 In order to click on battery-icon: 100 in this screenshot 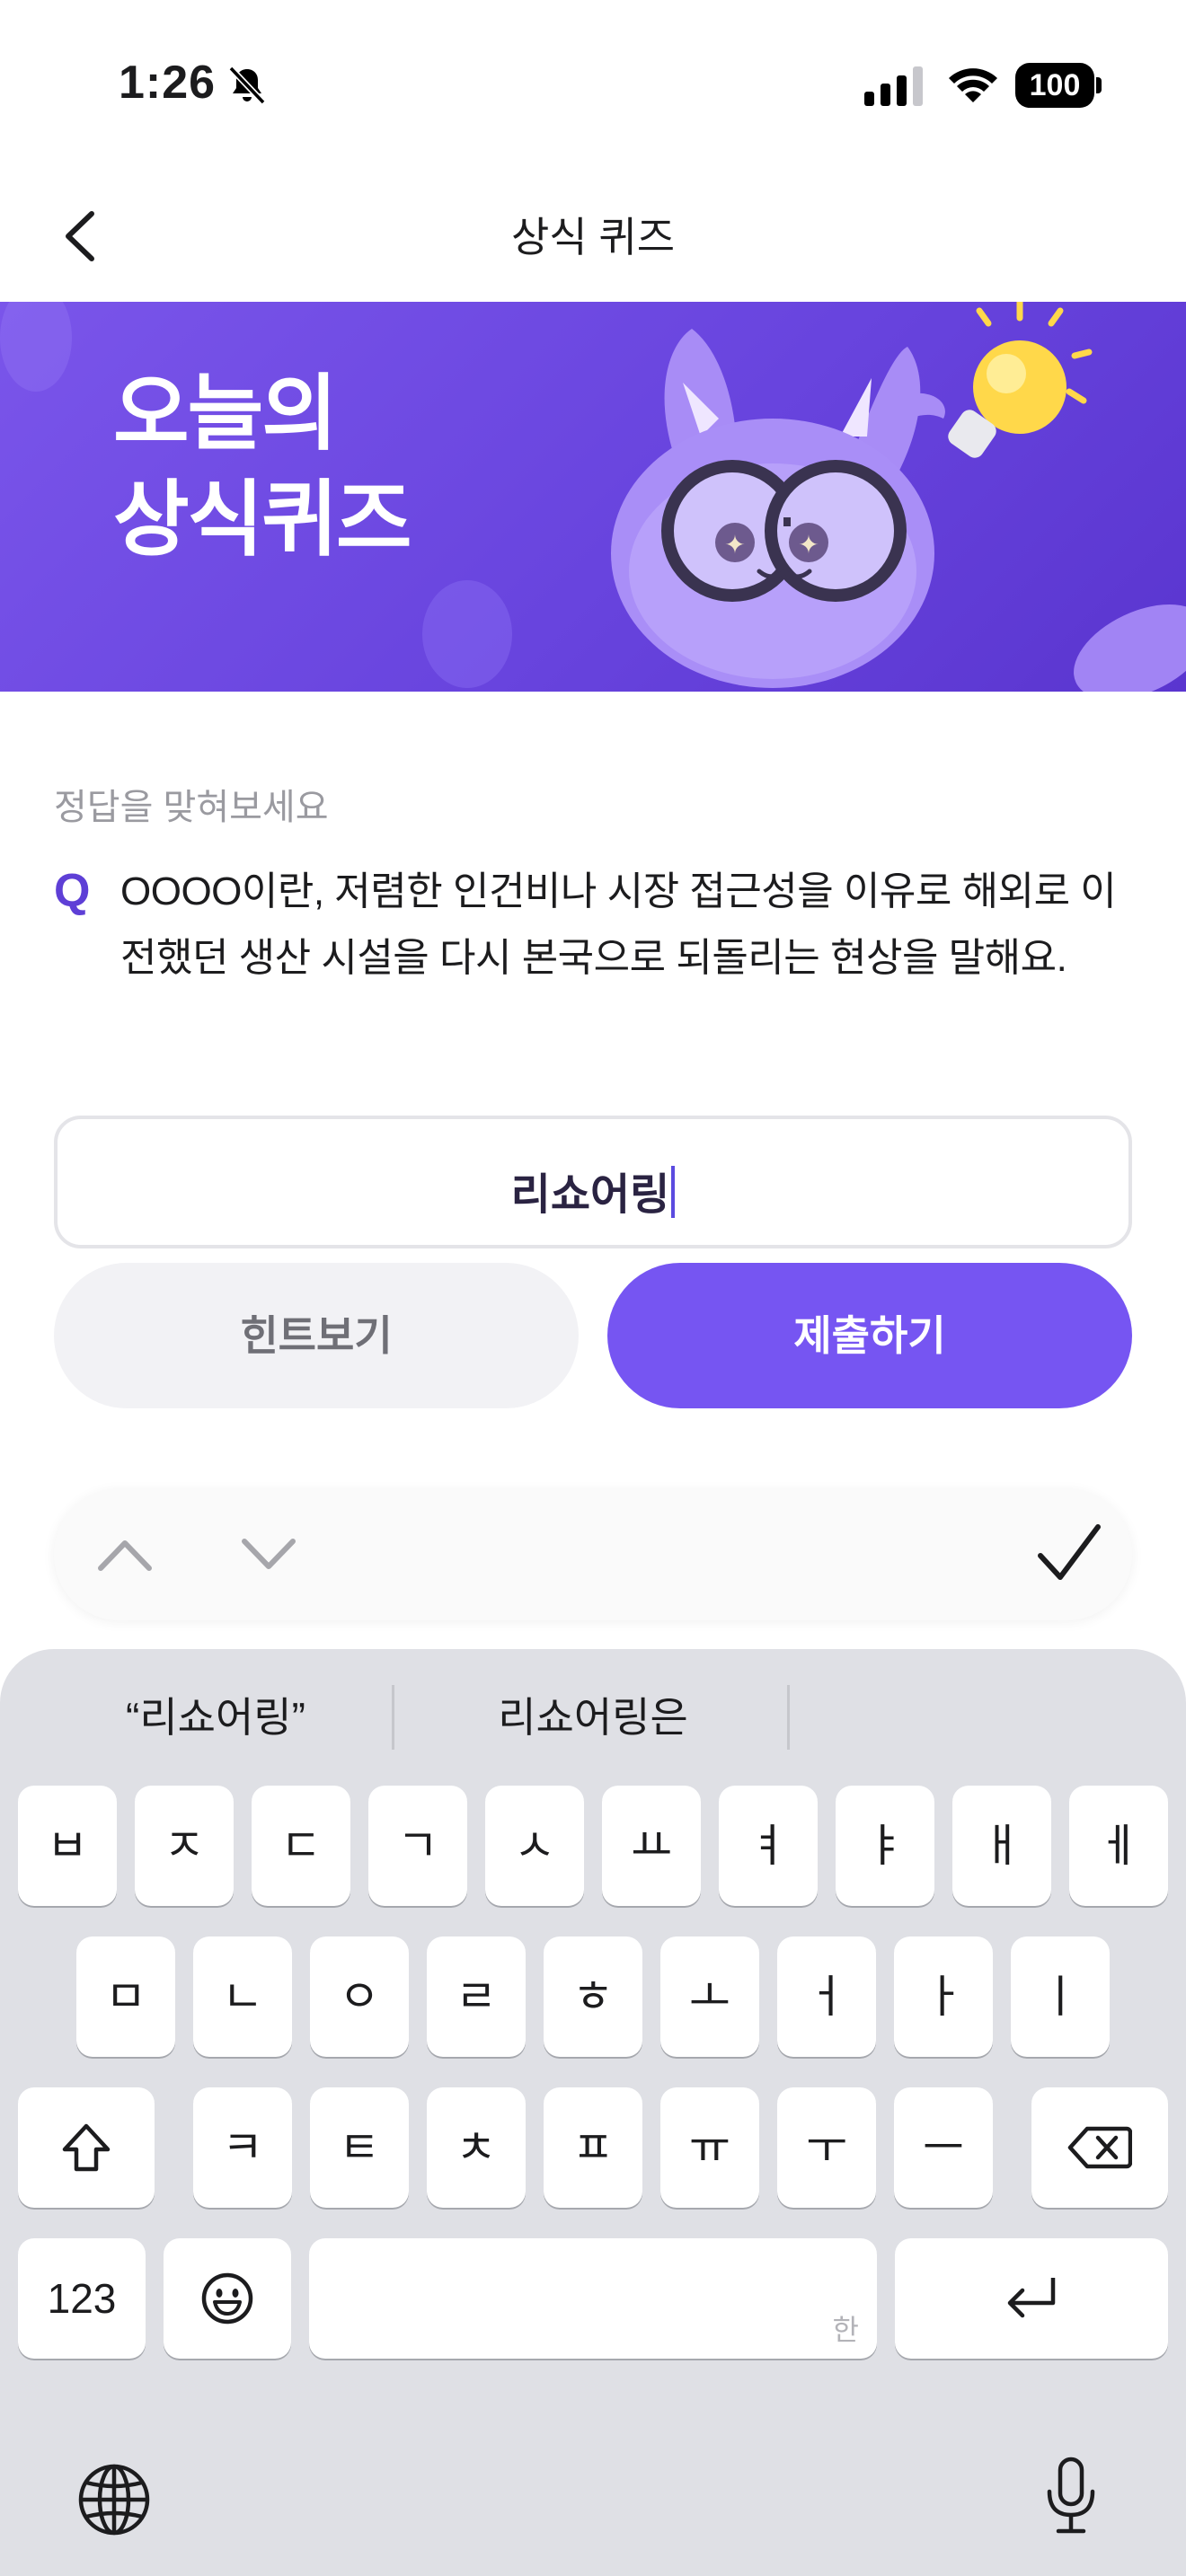, I will do `click(1058, 85)`.